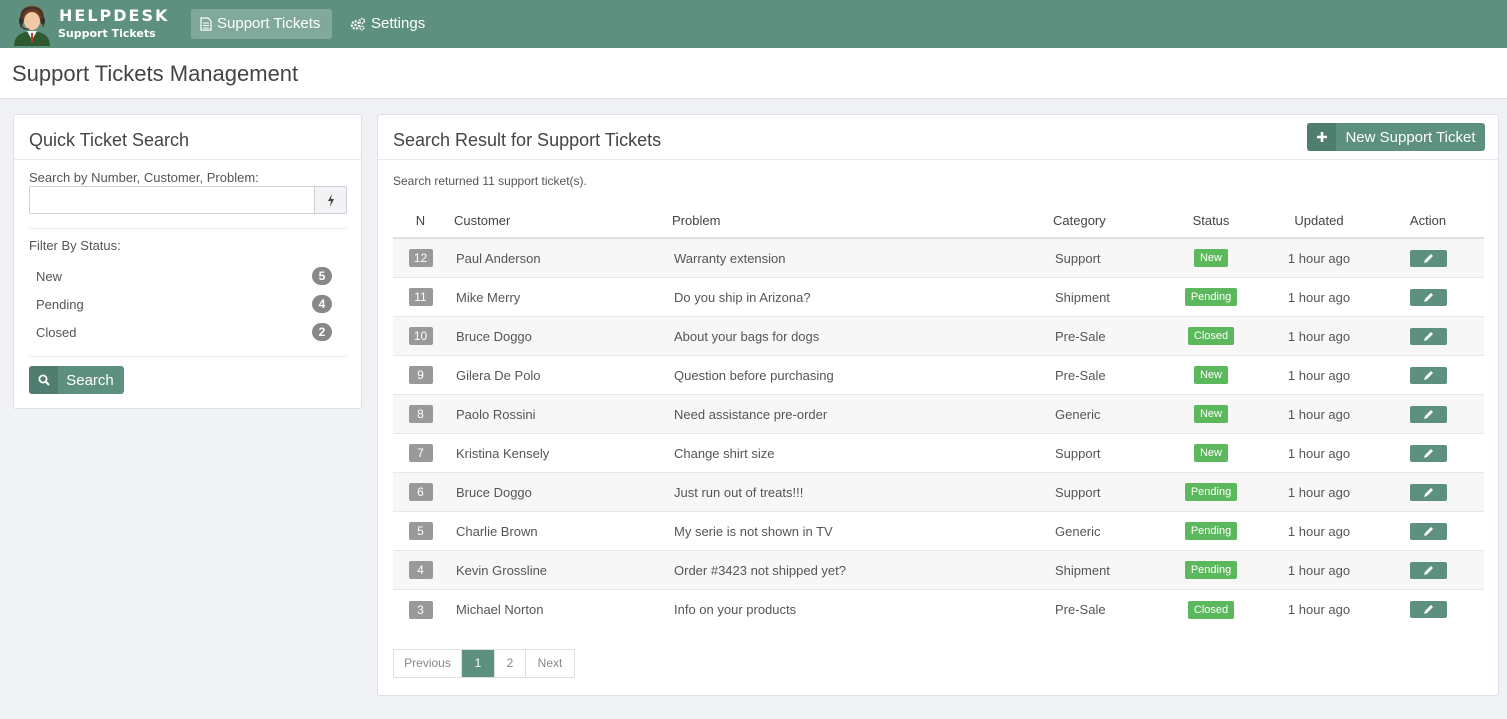  What do you see at coordinates (56, 332) in the screenshot?
I see `filter-closed-label: Closed` at bounding box center [56, 332].